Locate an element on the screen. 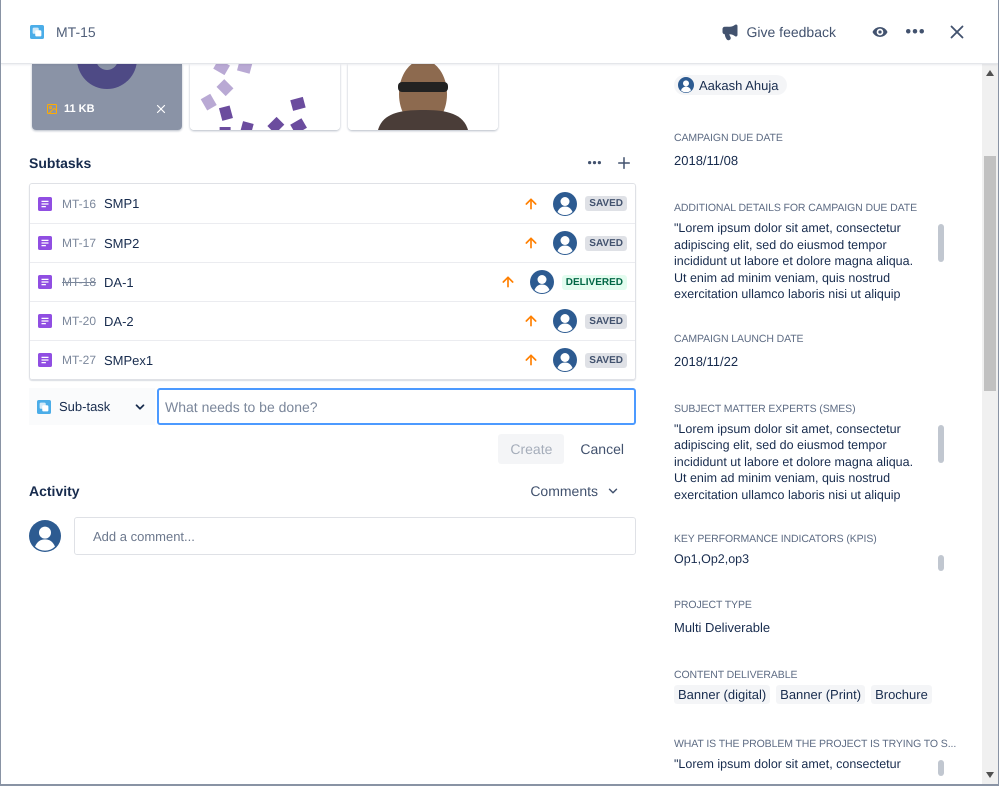 The width and height of the screenshot is (999, 786). cancel-button: Cancel is located at coordinates (602, 449).